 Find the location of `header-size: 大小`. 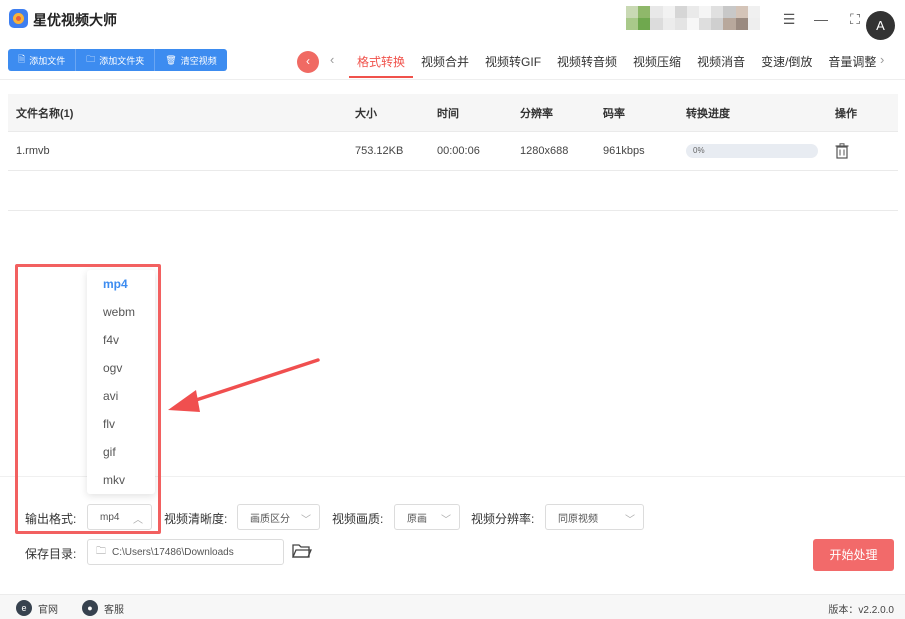

header-size: 大小 is located at coordinates (366, 113).